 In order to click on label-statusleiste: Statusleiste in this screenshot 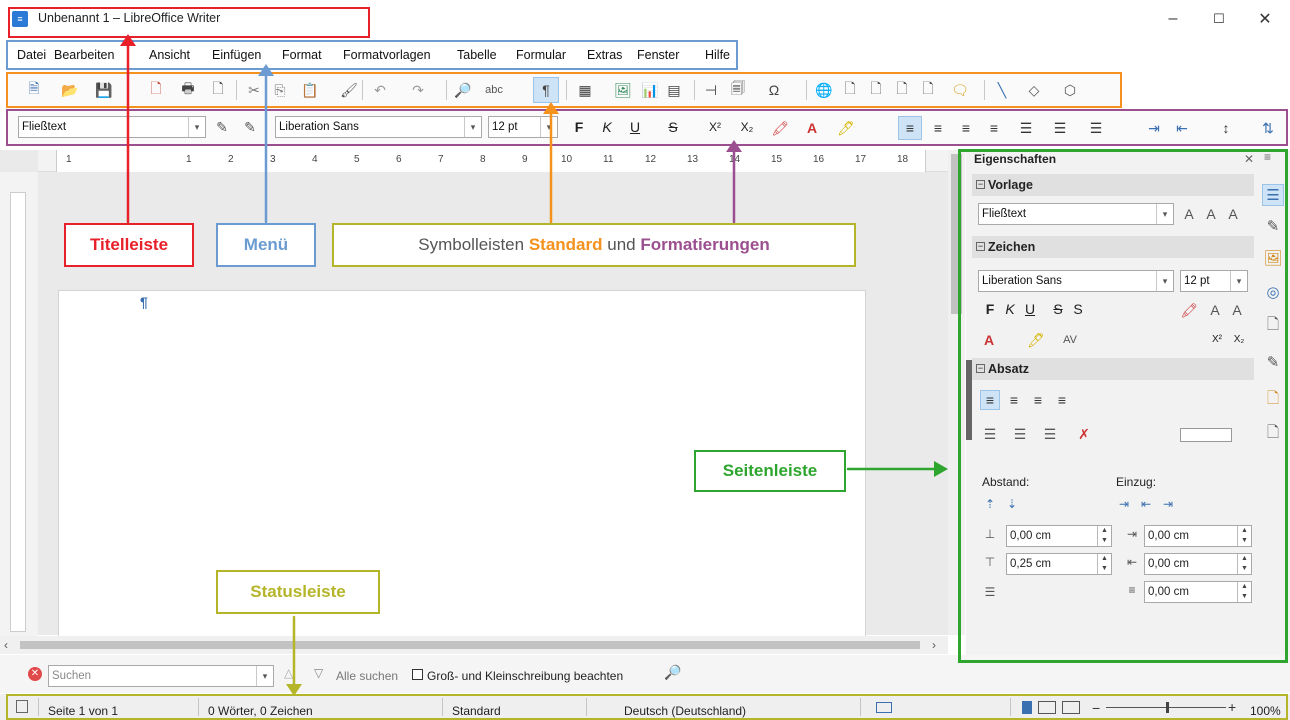, I will do `click(298, 592)`.